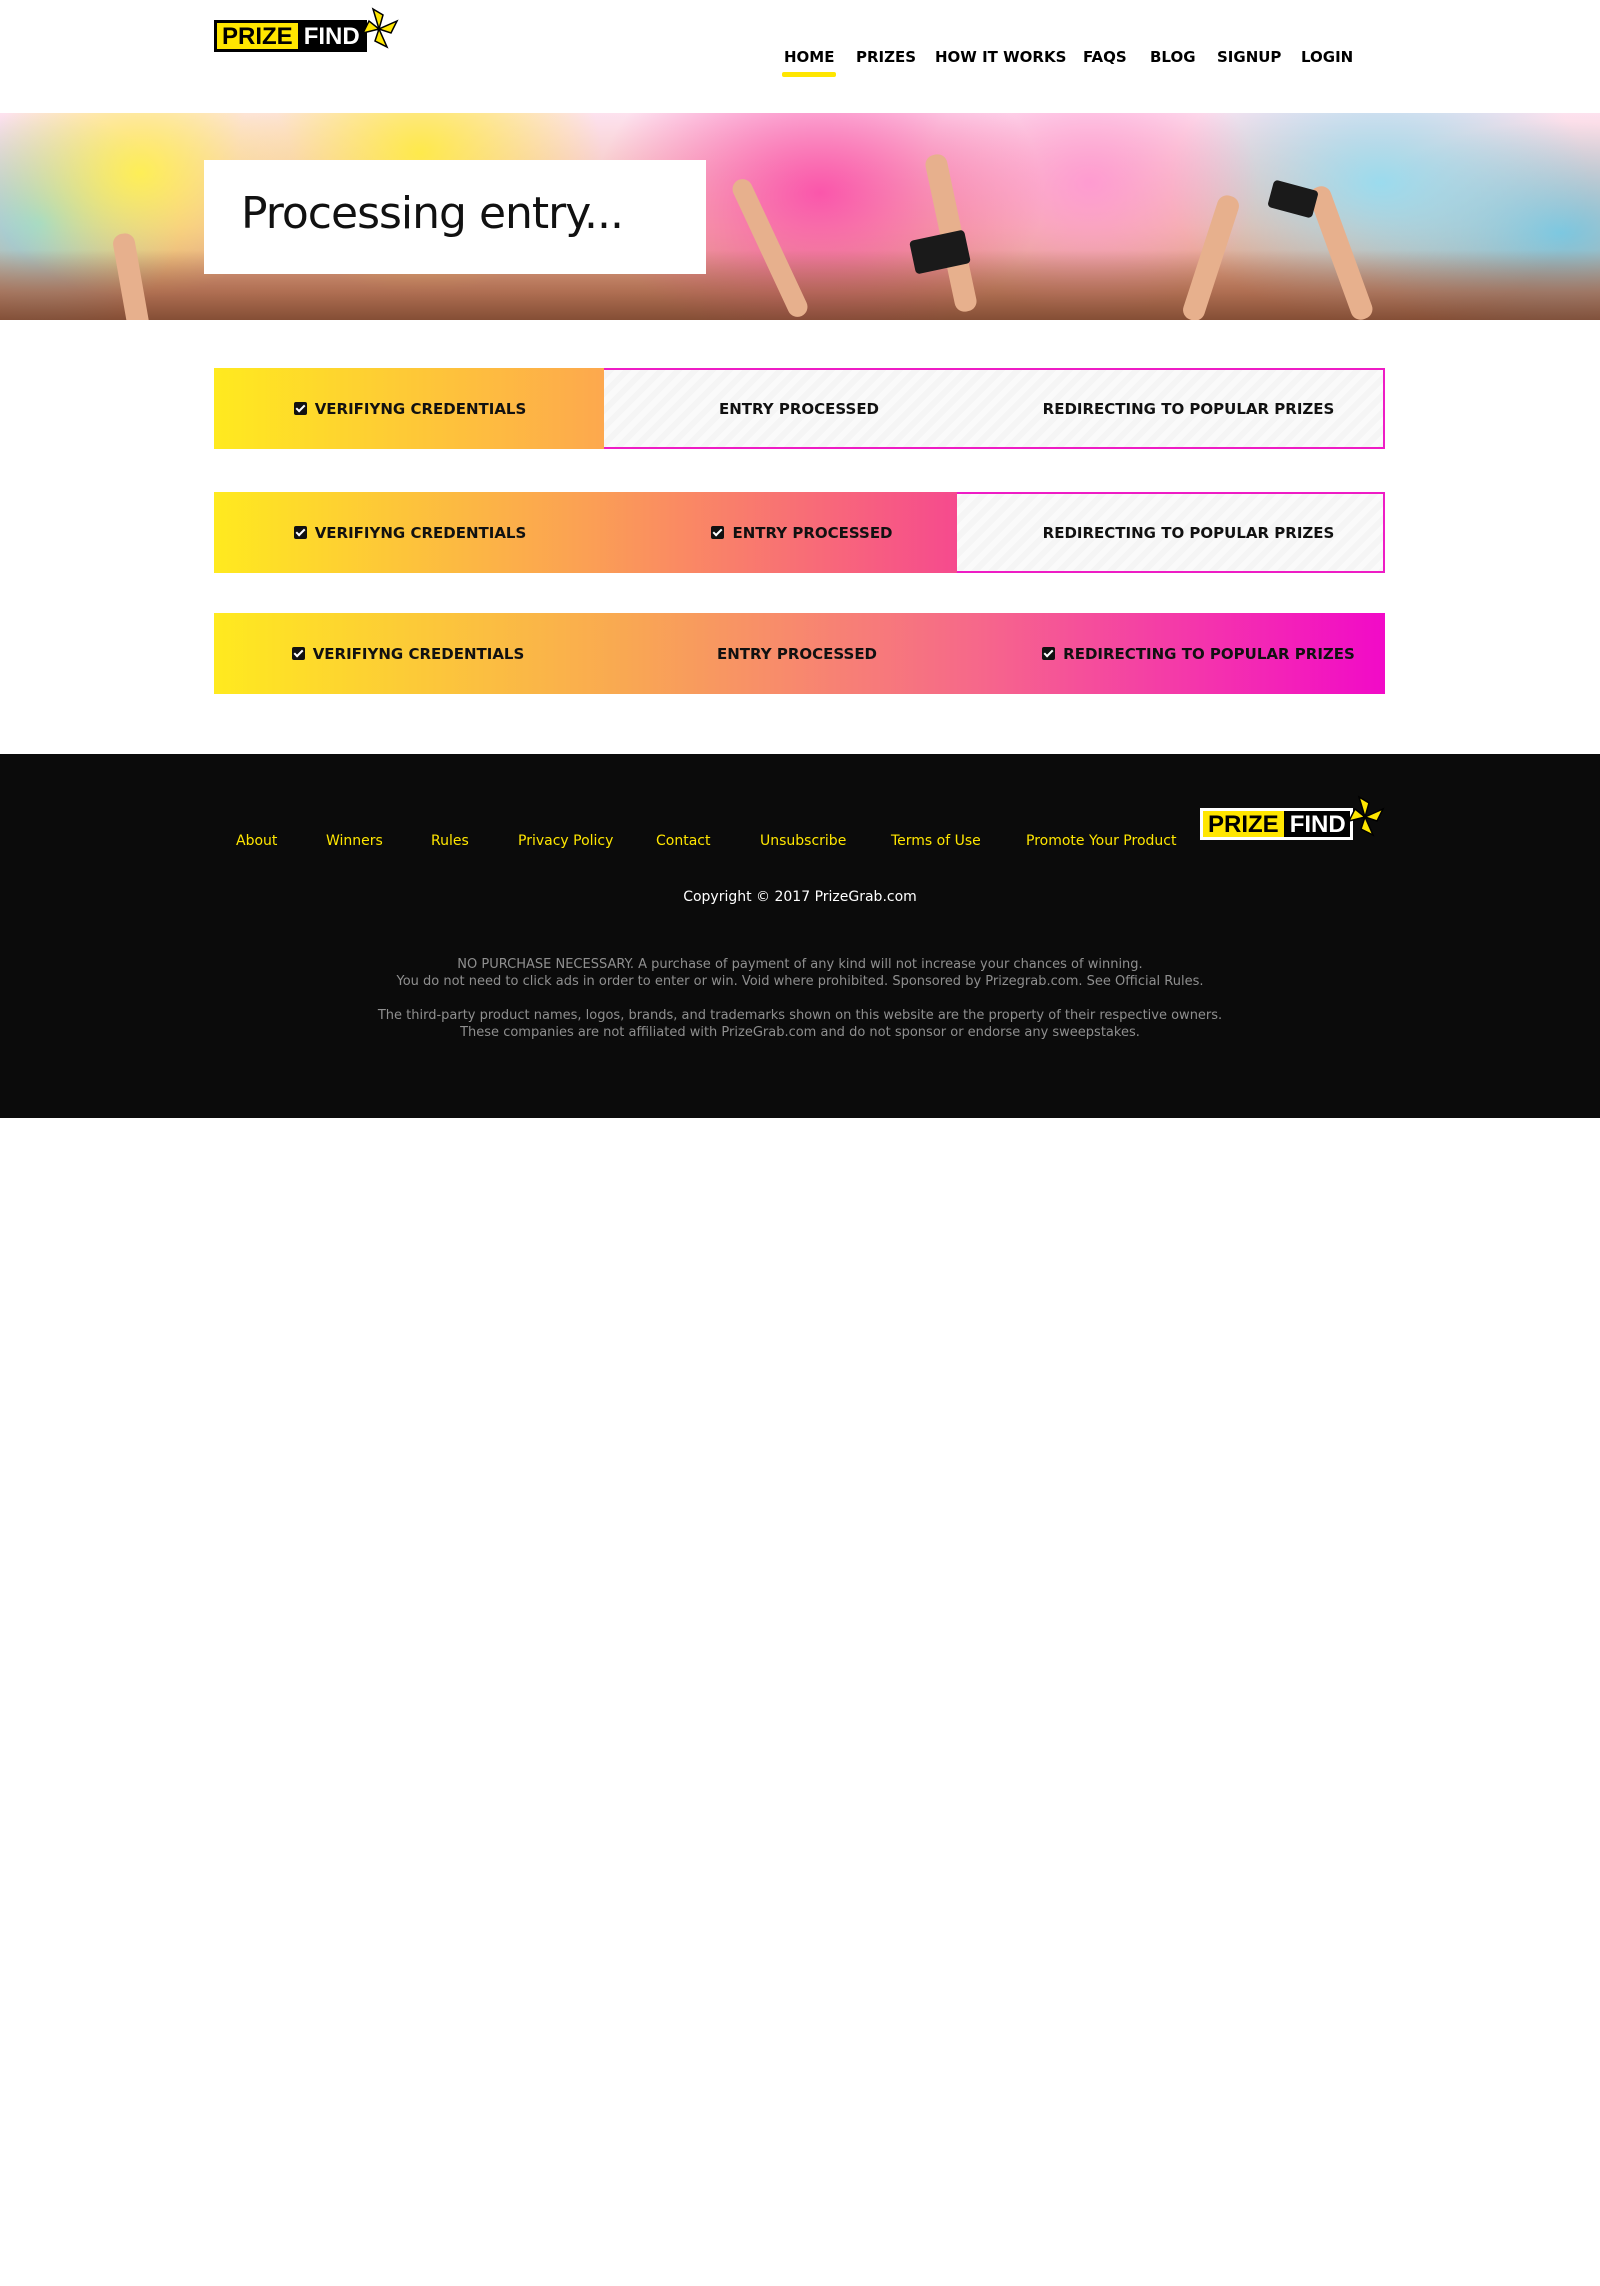  What do you see at coordinates (450, 841) in the screenshot?
I see `footer-link-rules: Rules` at bounding box center [450, 841].